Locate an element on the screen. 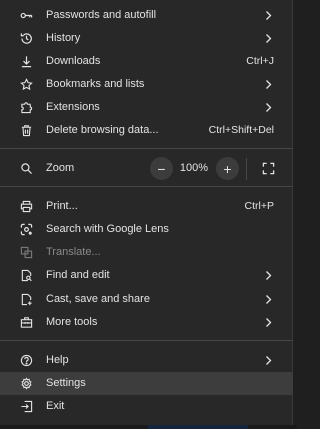 This screenshot has width=320, height=429. menu-item-bookmarks: Bookmarks and lists is located at coordinates (146, 84).